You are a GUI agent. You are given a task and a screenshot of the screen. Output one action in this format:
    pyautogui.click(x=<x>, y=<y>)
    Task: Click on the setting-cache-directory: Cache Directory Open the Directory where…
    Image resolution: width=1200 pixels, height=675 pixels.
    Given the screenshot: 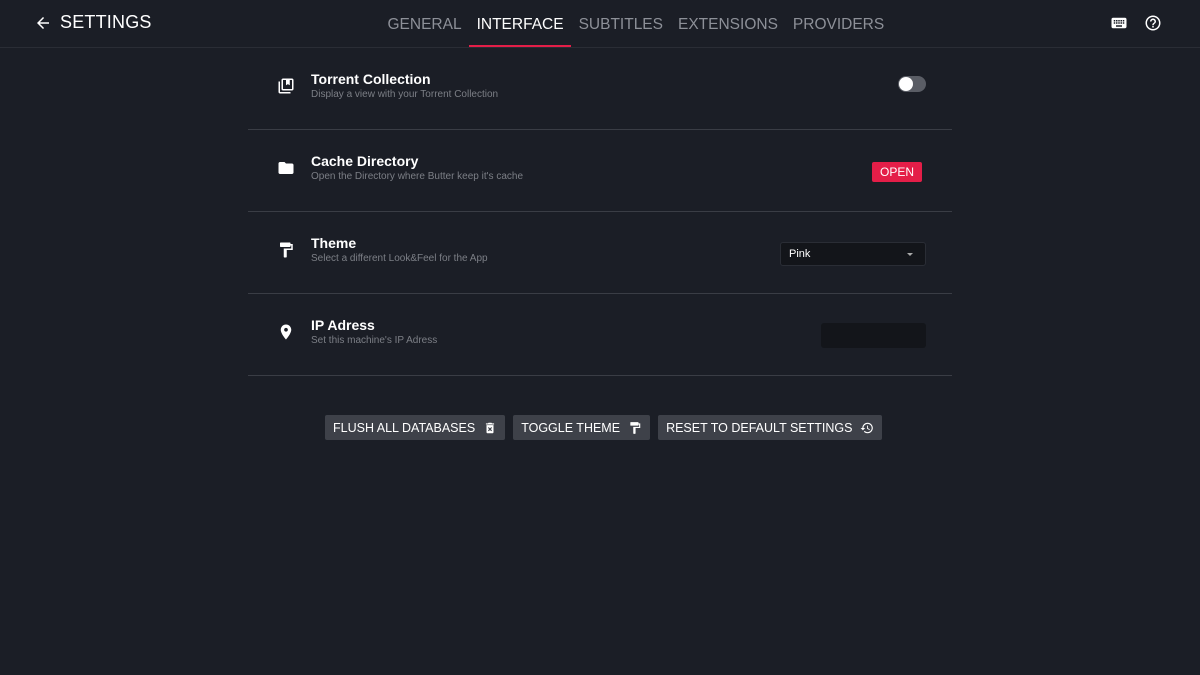 What is the action you would take?
    pyautogui.click(x=600, y=171)
    